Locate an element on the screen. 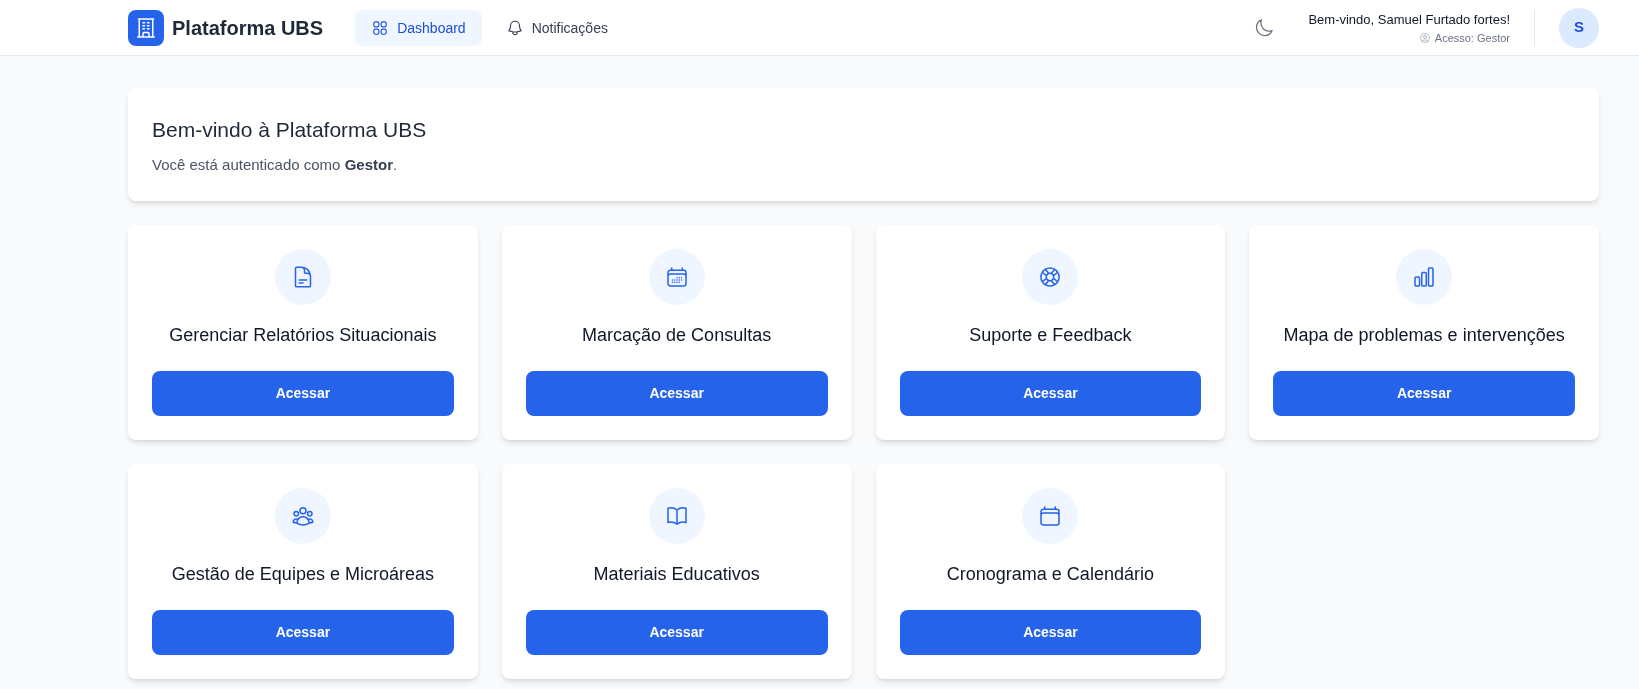  module-title: Marcação de Consultas is located at coordinates (677, 335).